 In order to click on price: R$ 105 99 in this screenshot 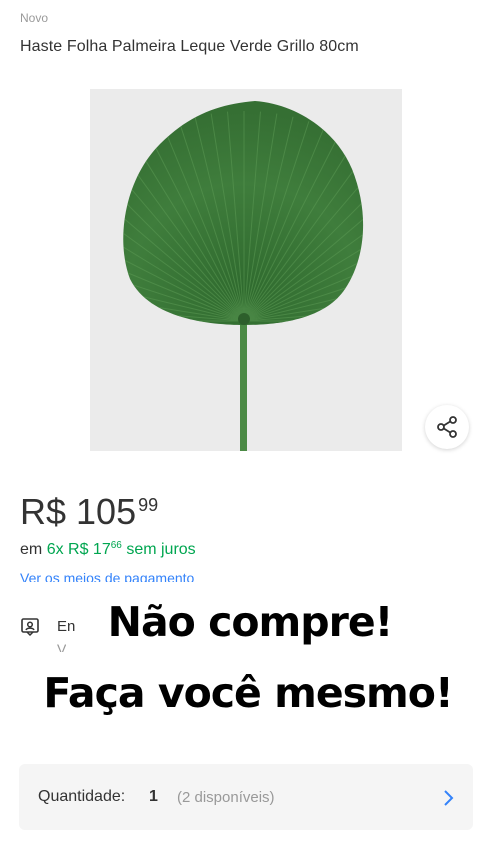, I will do `click(89, 512)`.